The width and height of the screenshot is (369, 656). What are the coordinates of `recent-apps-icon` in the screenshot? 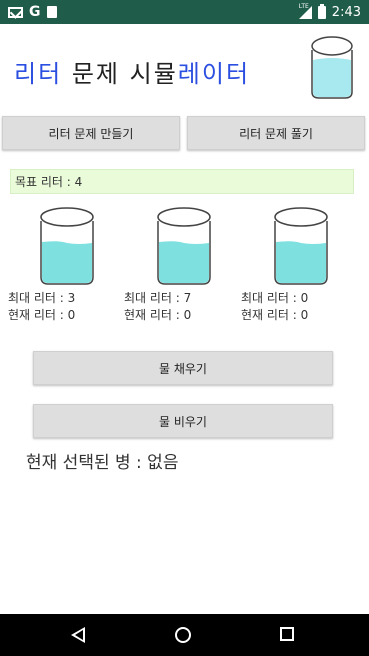 It's located at (287, 634).